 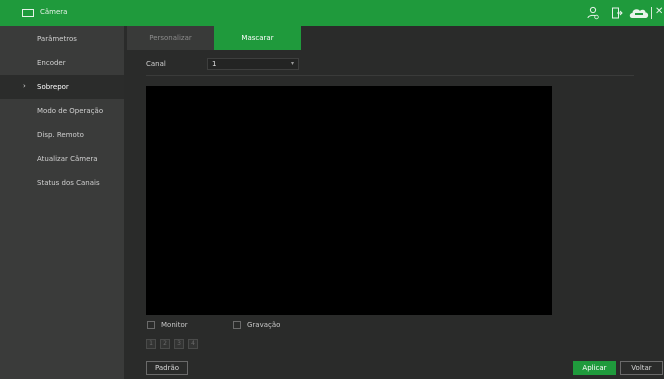 What do you see at coordinates (237, 325) in the screenshot?
I see `gravacao-checkbox` at bounding box center [237, 325].